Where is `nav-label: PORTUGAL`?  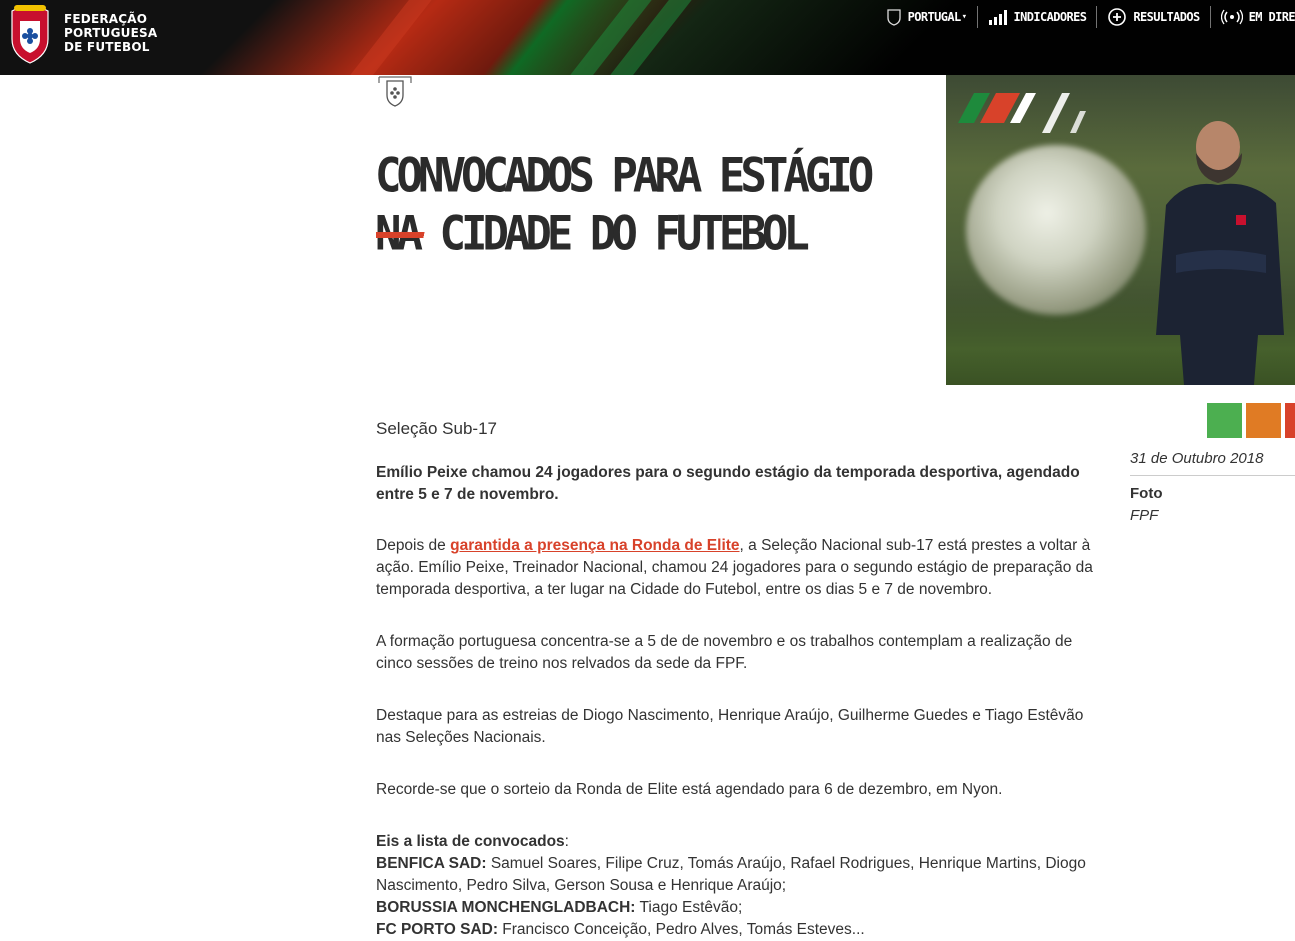 nav-label: PORTUGAL is located at coordinates (934, 17).